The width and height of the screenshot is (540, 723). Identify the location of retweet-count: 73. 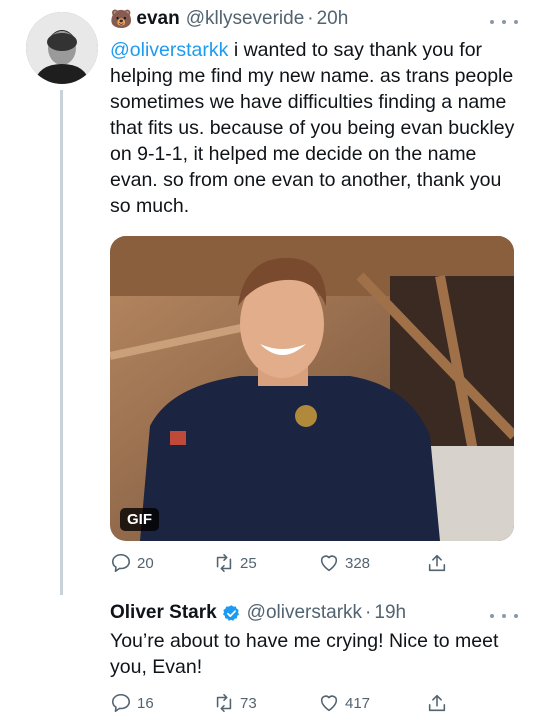
(248, 703).